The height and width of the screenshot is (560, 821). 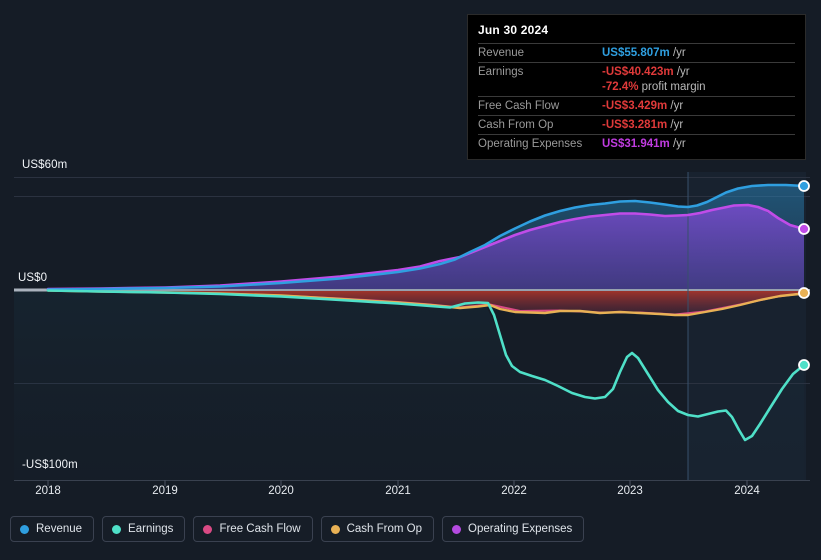 I want to click on legend-dot-icon-free-cash-flow, so click(x=208, y=529).